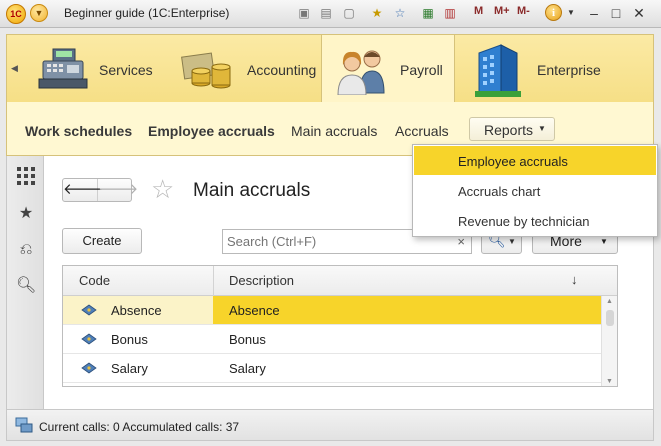 The width and height of the screenshot is (661, 446). I want to click on column-header-description: Description, so click(261, 280).